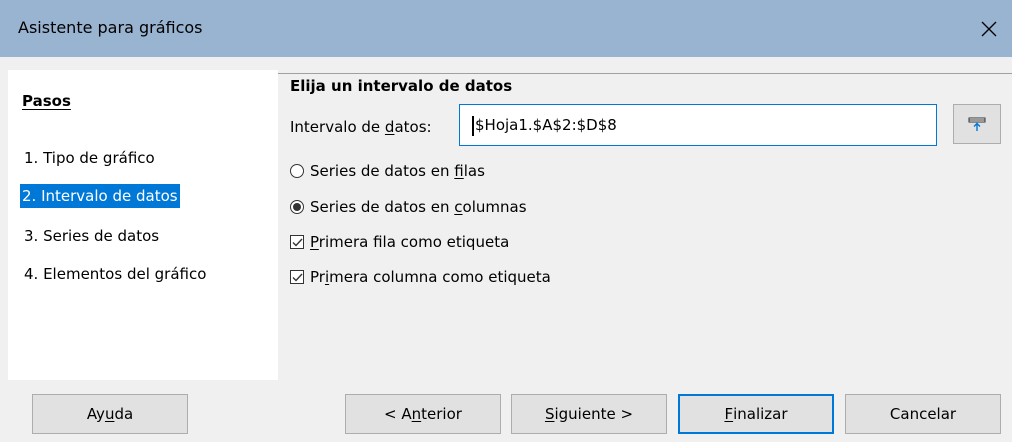 The width and height of the screenshot is (1012, 442). I want to click on step-chart-type: 1. Tipo de gráfico, so click(89, 158).